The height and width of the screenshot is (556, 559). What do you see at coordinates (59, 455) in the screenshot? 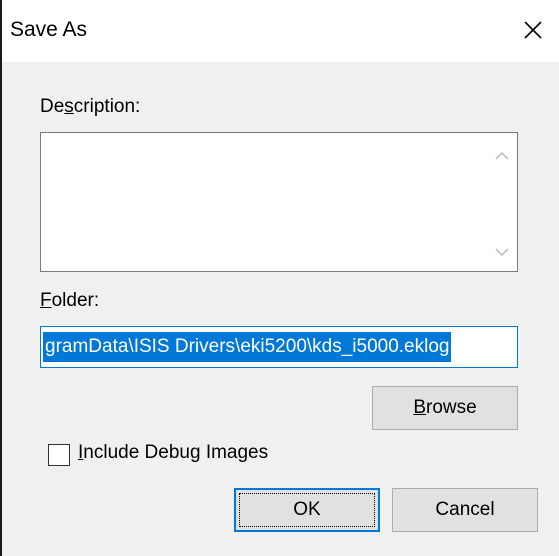
I see `include-debug-images-checkbox` at bounding box center [59, 455].